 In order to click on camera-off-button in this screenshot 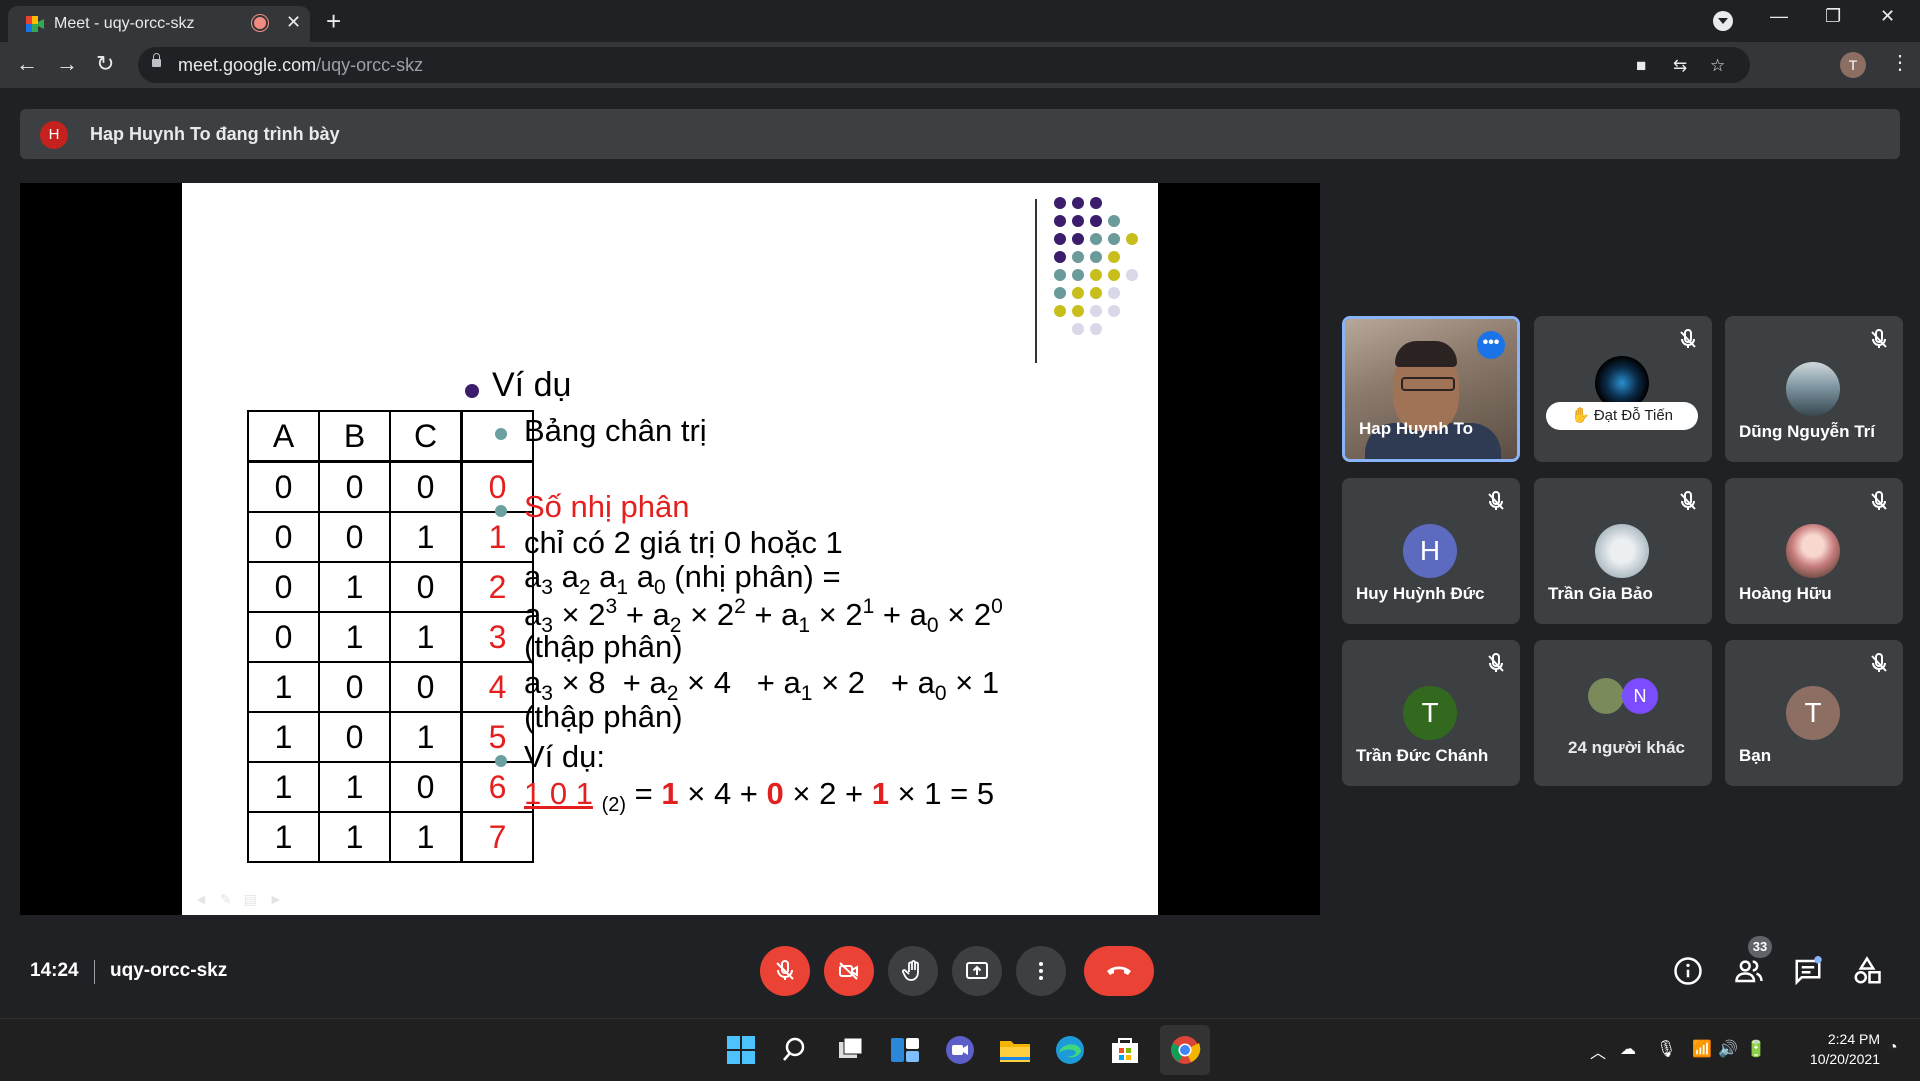, I will do `click(849, 971)`.